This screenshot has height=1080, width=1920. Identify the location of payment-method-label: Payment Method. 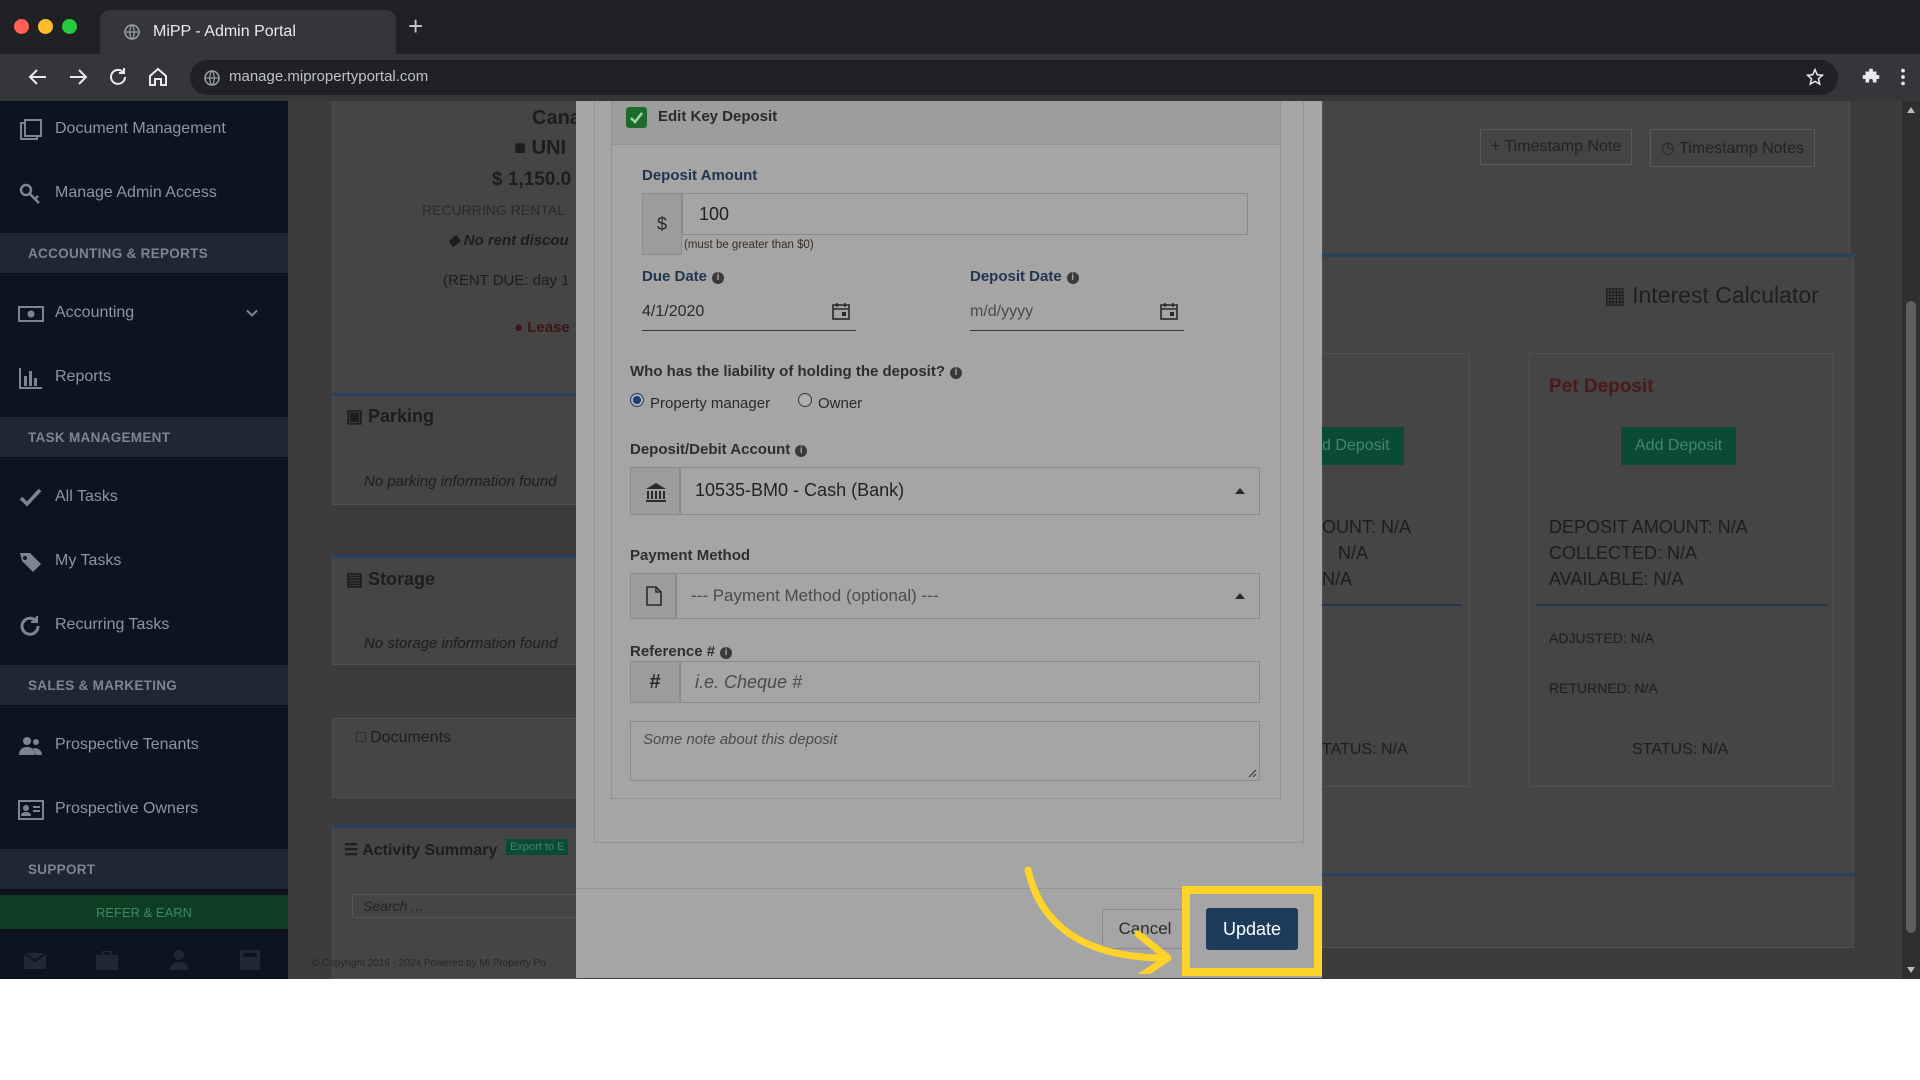
(690, 555).